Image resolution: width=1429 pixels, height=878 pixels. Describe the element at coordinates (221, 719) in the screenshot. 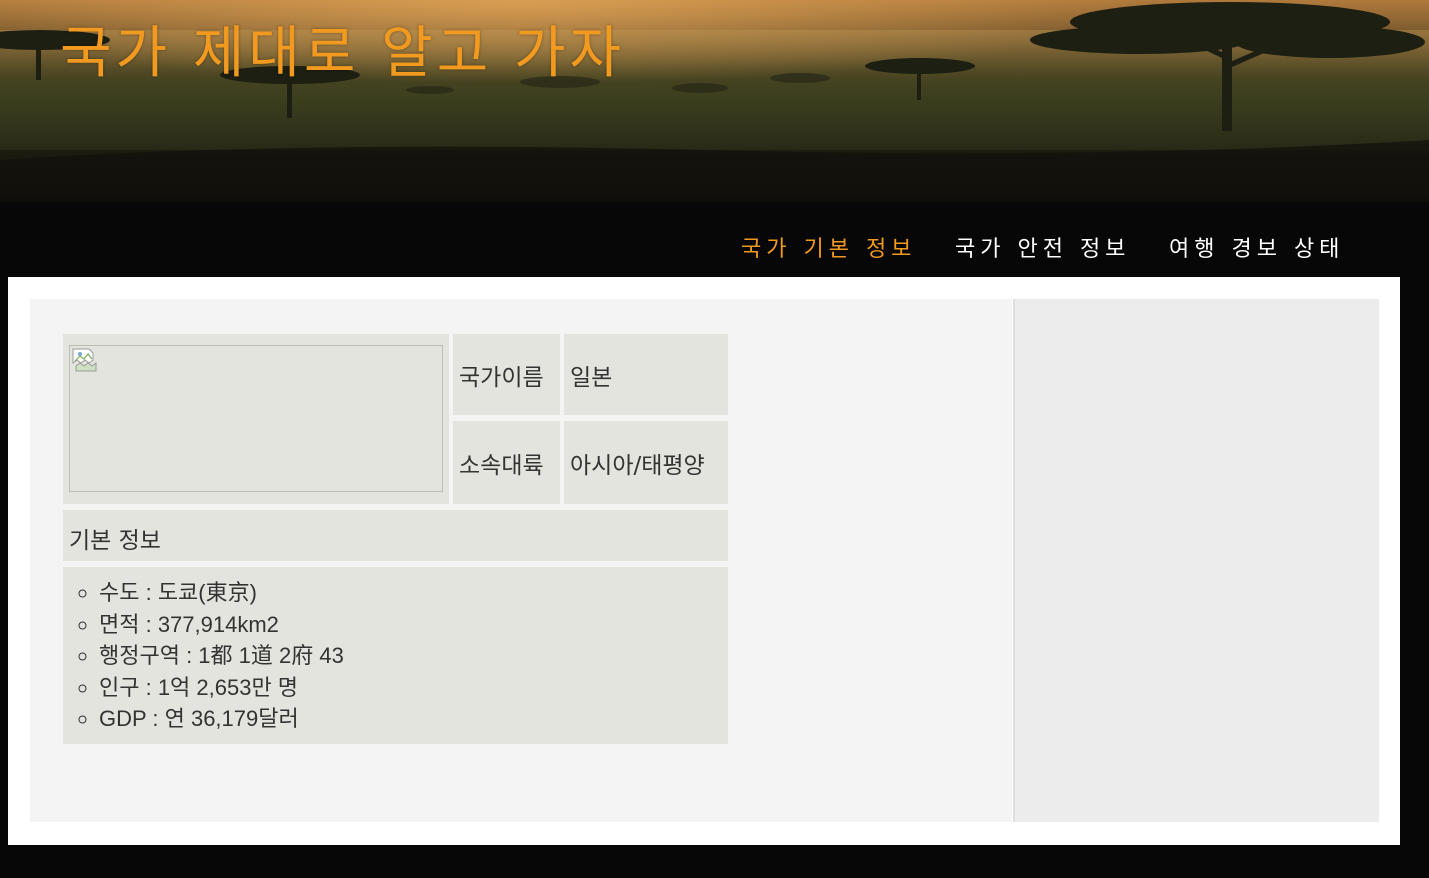

I see `fact-gdp: GDP : 연 36,179달러` at that location.